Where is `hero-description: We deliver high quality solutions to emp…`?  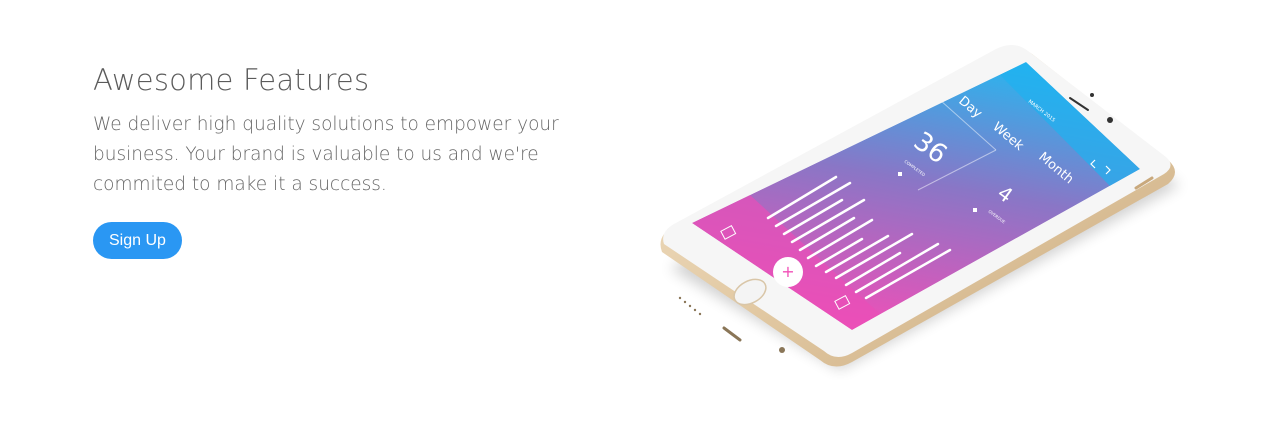
hero-description: We deliver high quality solutions to emp… is located at coordinates (326, 154).